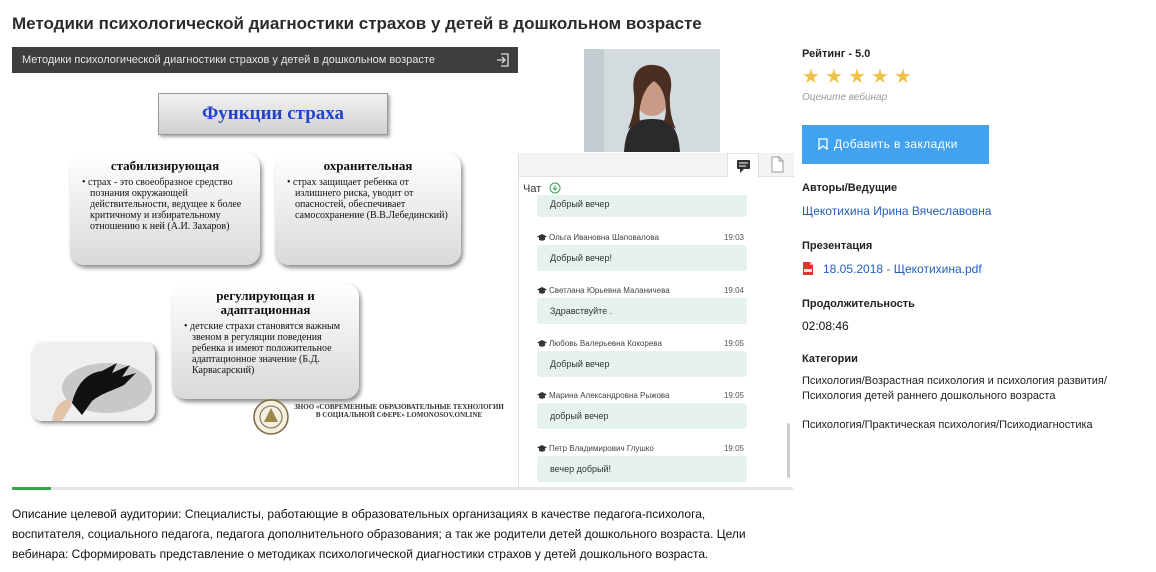 This screenshot has height=572, width=1156. Describe the element at coordinates (972, 77) in the screenshot. I see `rating-stars: ★ ★ ★ ★ ★` at that location.